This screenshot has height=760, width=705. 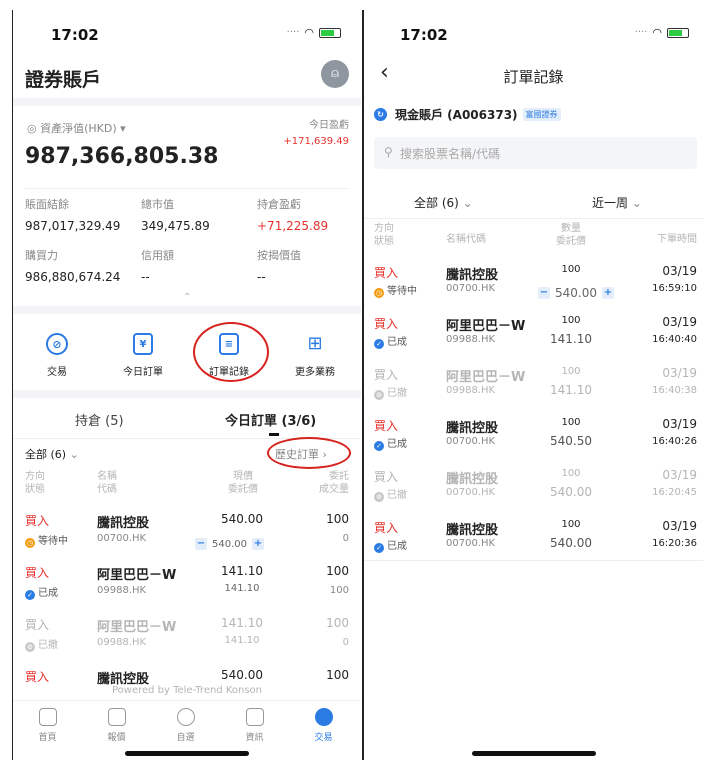 What do you see at coordinates (143, 372) in the screenshot?
I see `menu-label: 今日訂單` at bounding box center [143, 372].